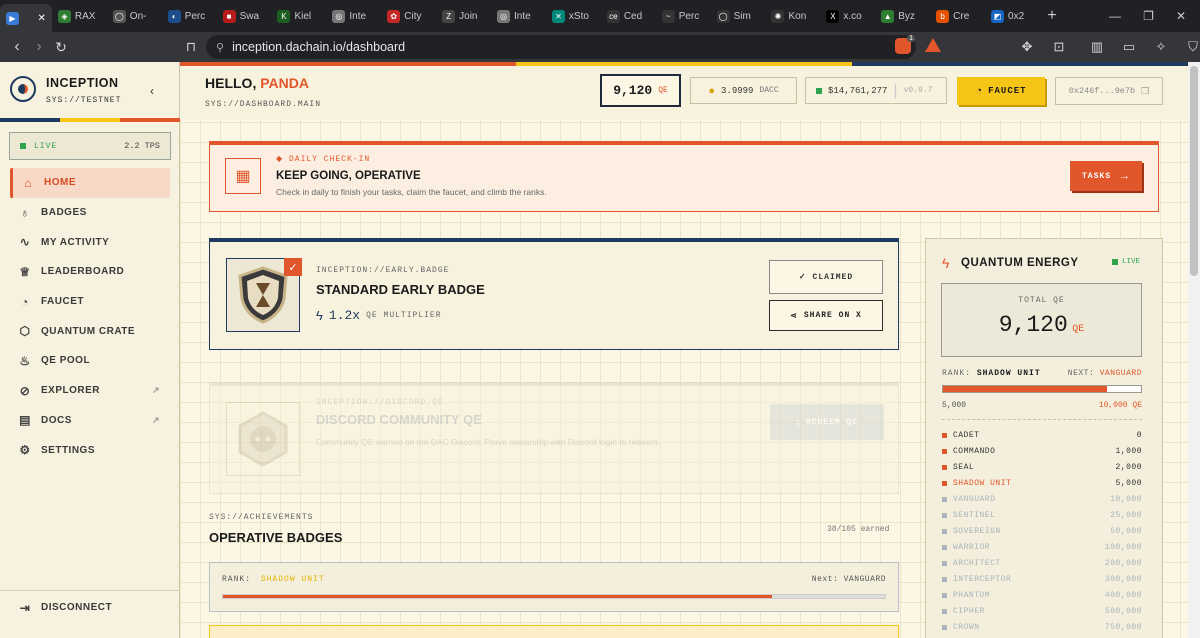  I want to click on sidebar-item-badges: ♁ BADGES, so click(90, 213).